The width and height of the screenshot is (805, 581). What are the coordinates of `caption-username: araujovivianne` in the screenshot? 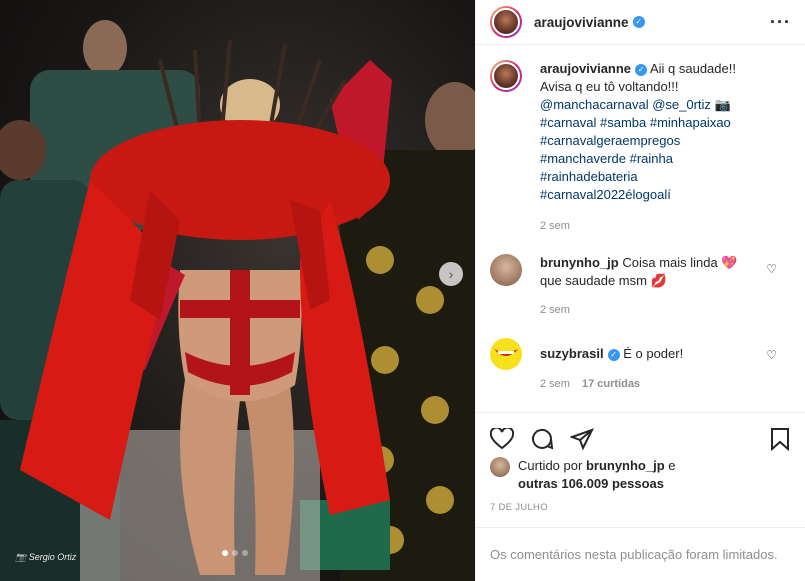 It's located at (585, 68).